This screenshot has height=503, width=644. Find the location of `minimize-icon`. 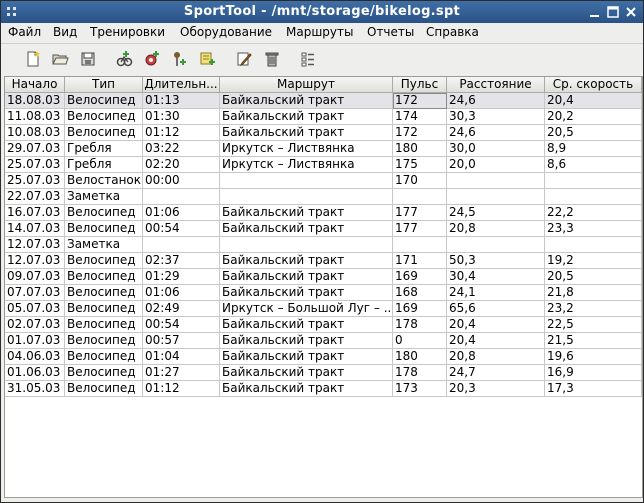

minimize-icon is located at coordinates (595, 12).